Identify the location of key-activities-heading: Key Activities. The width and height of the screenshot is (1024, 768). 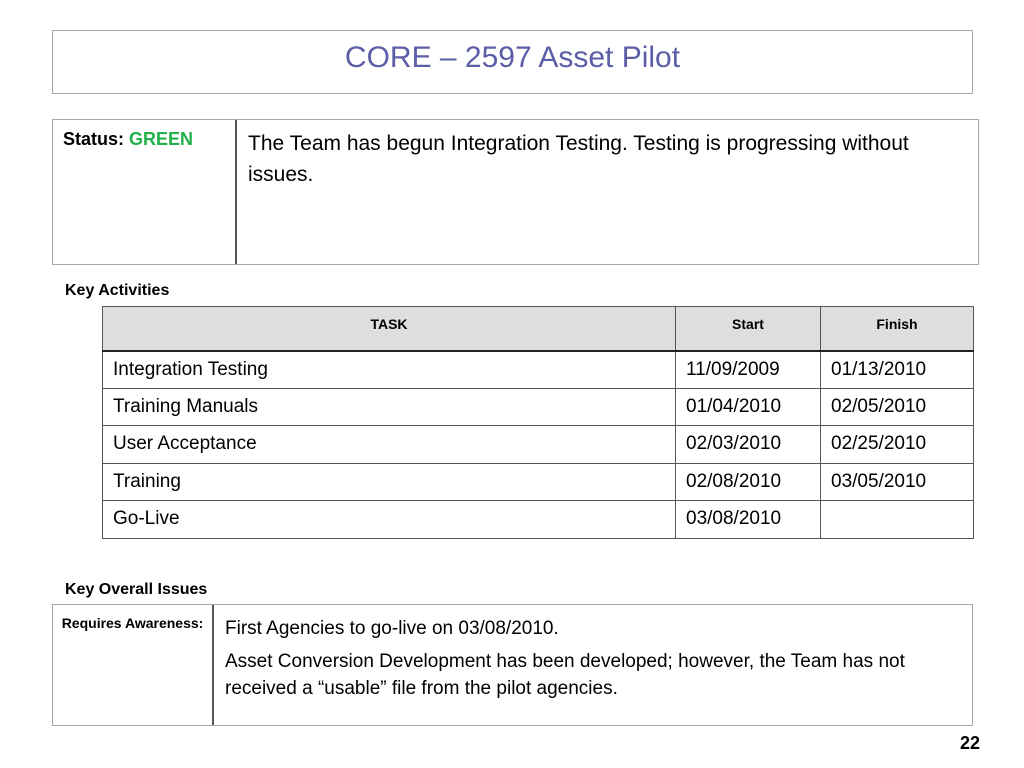
(117, 290).